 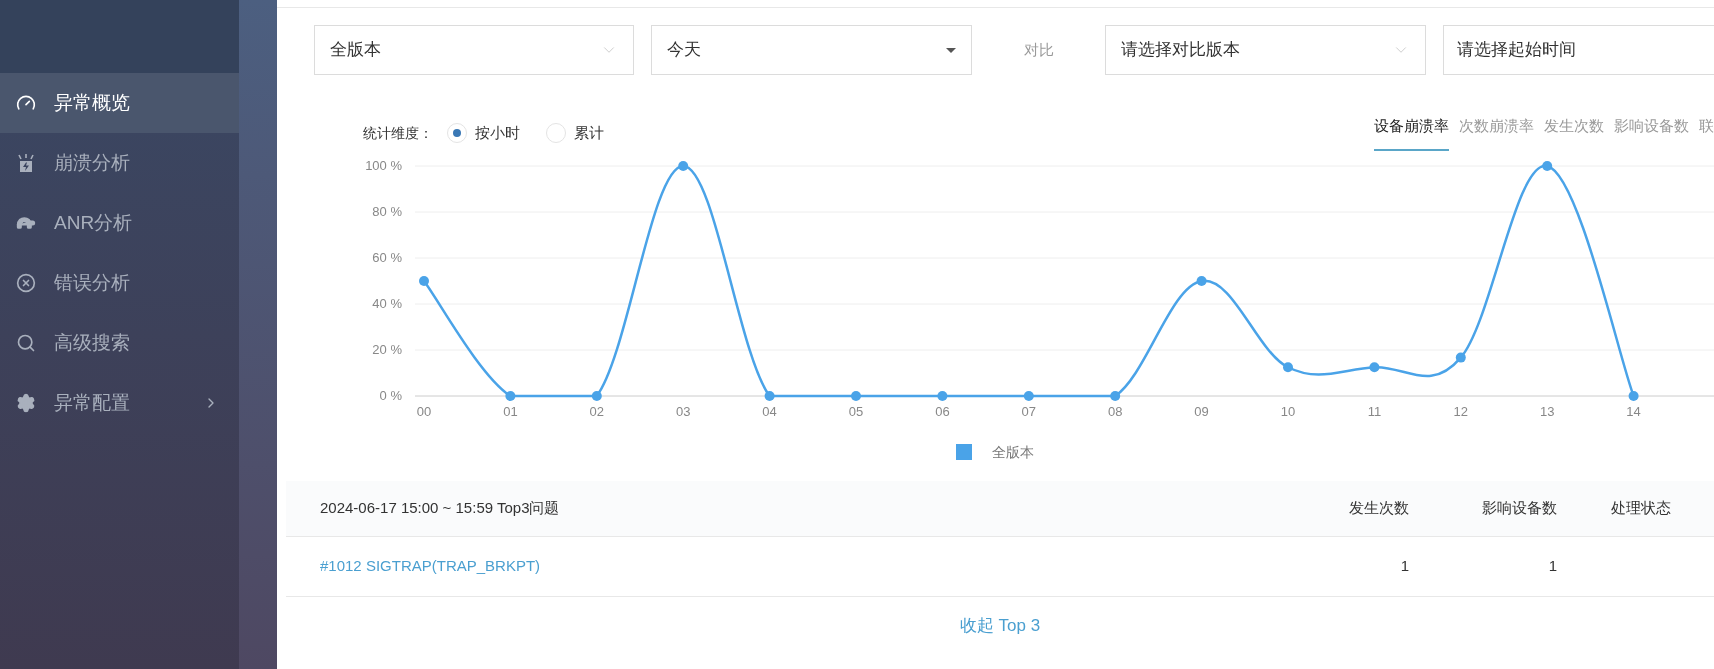 What do you see at coordinates (387, 303) in the screenshot?
I see `y-axis-label: 40 %` at bounding box center [387, 303].